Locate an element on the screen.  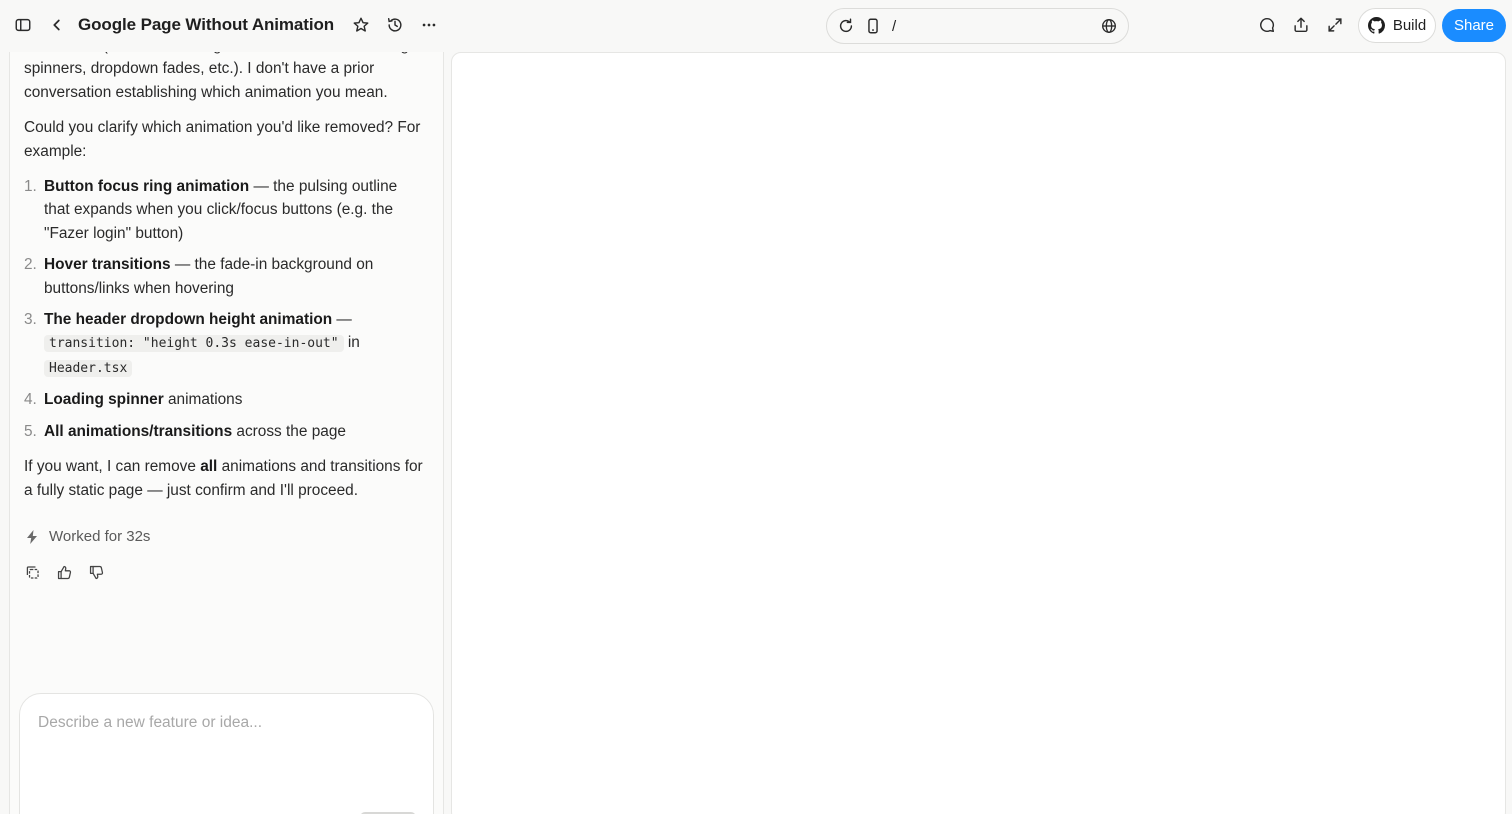
sidebar-toggle-icon is located at coordinates (23, 25).